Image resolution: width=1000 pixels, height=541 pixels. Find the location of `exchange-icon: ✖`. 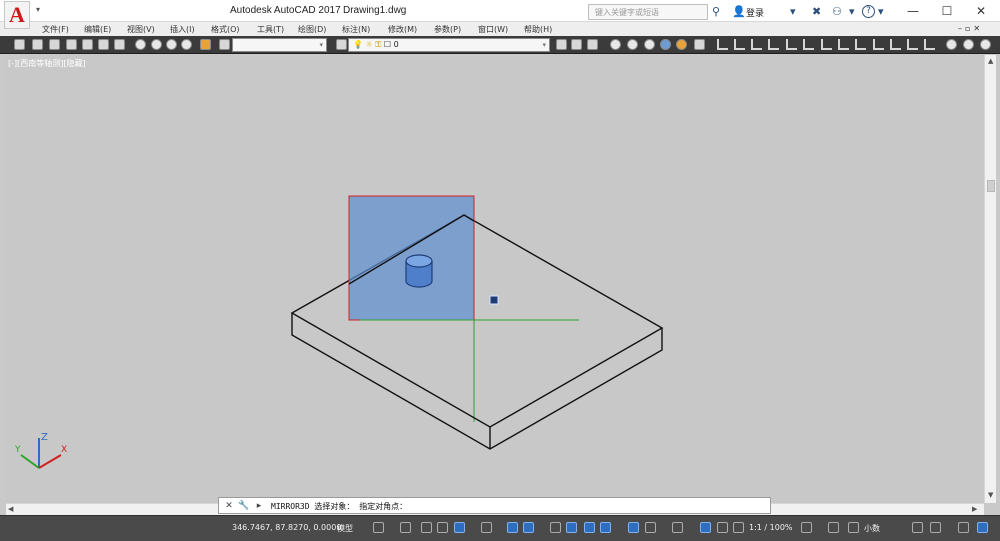

exchange-icon: ✖ is located at coordinates (816, 11).